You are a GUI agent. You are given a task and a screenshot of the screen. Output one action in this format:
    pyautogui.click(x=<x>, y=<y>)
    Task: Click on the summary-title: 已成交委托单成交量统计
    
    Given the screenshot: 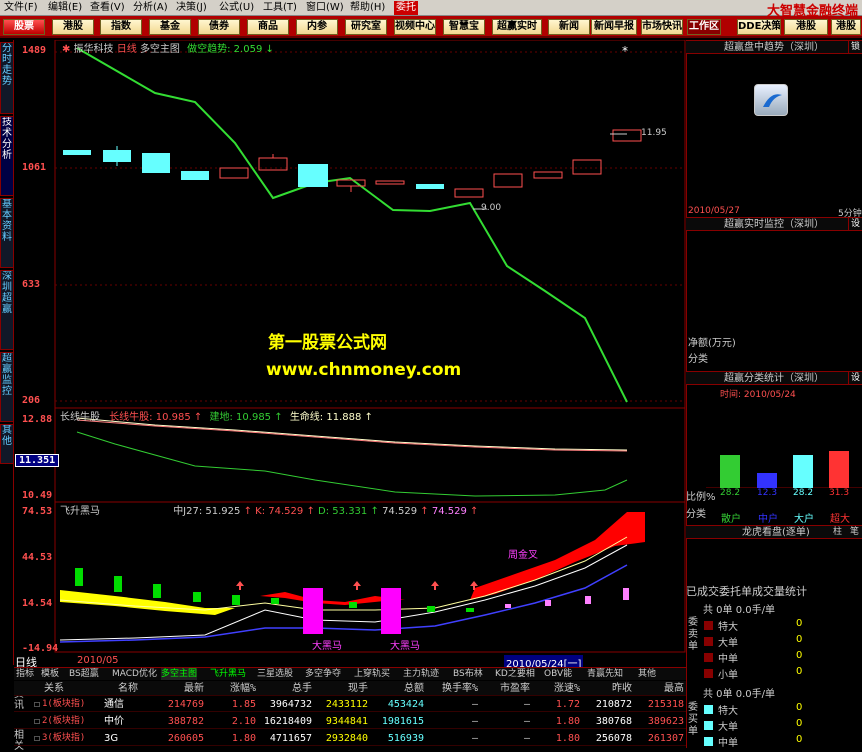 What is the action you would take?
    pyautogui.click(x=746, y=591)
    